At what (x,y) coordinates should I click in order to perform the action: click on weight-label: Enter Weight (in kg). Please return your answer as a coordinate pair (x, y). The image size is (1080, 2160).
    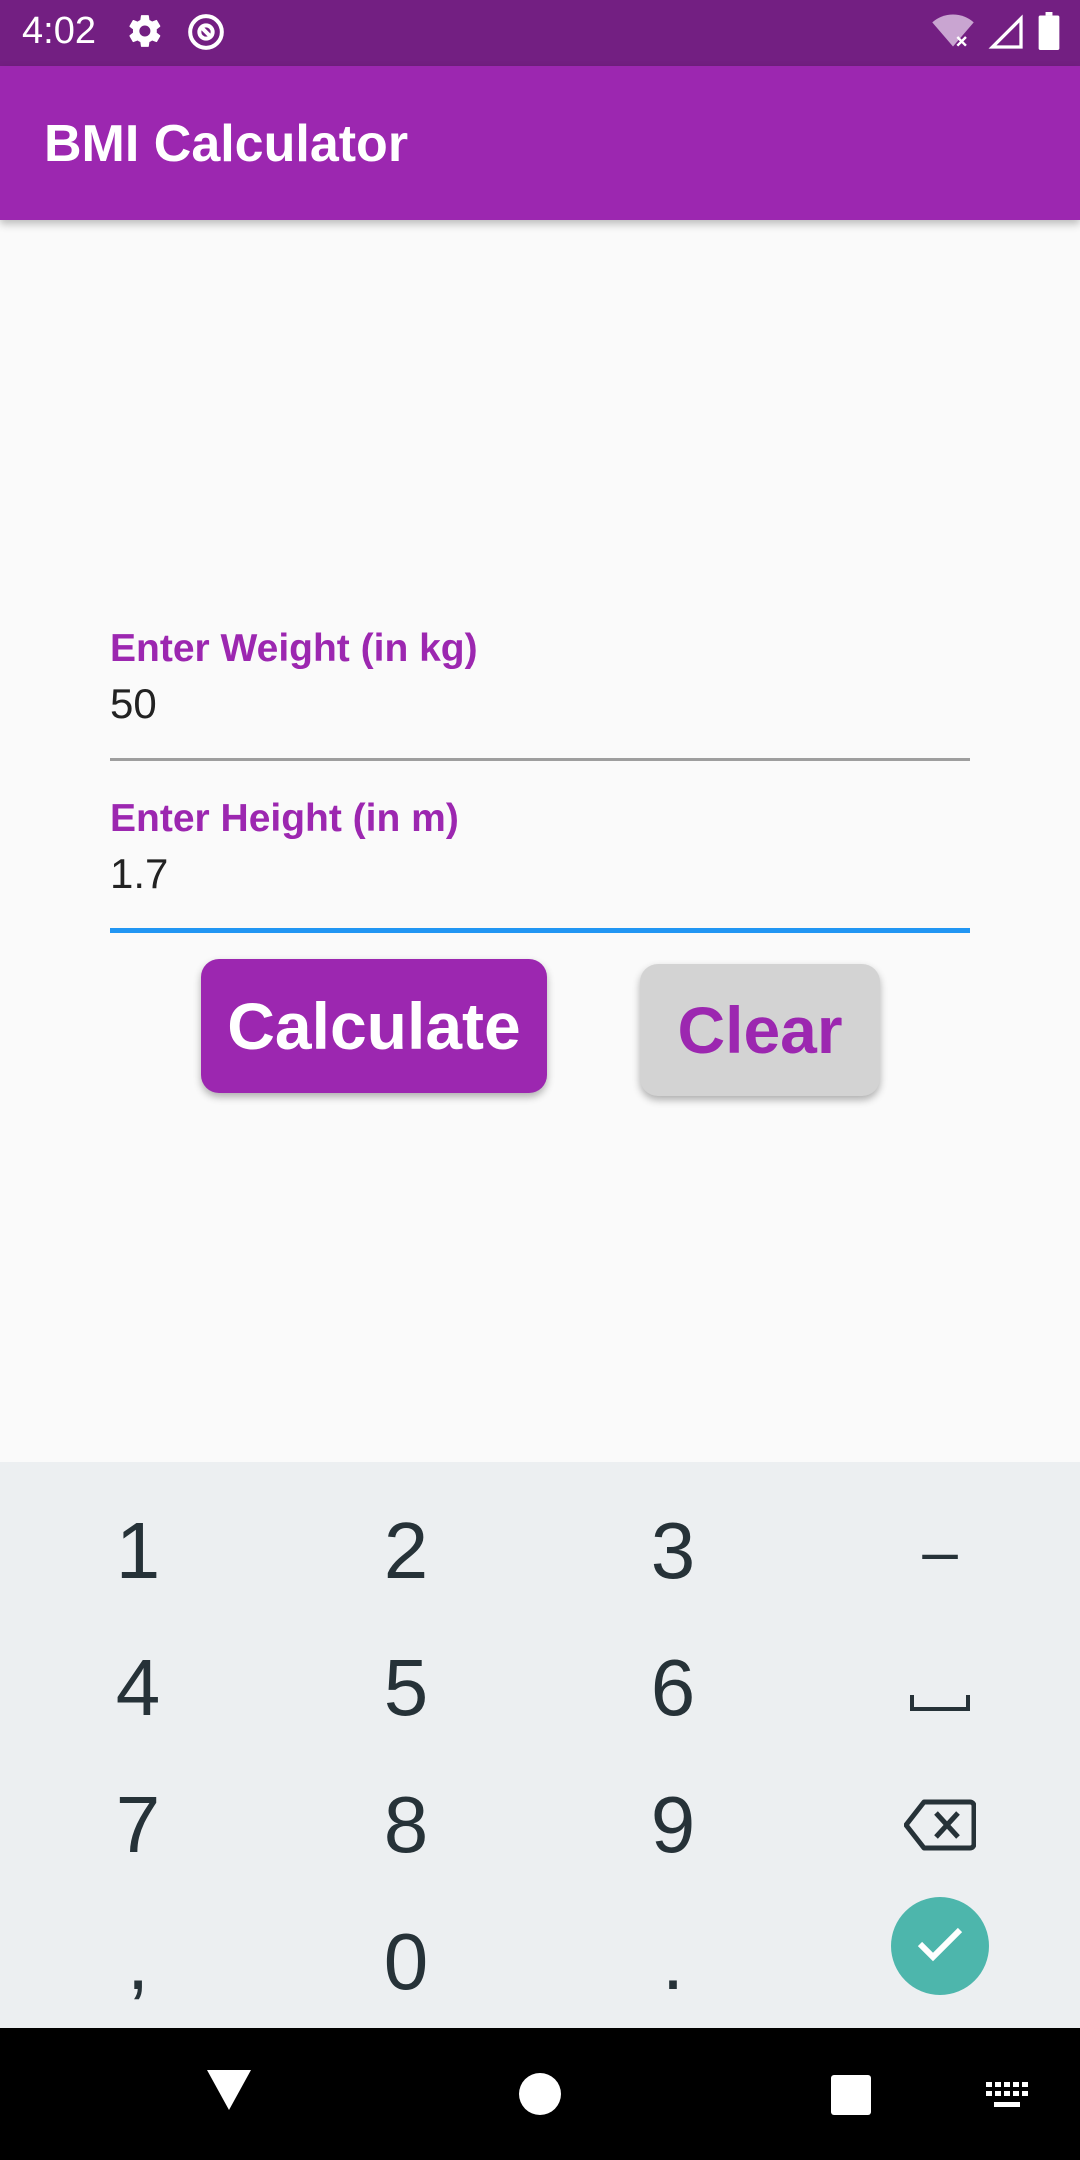
    Looking at the image, I should click on (294, 648).